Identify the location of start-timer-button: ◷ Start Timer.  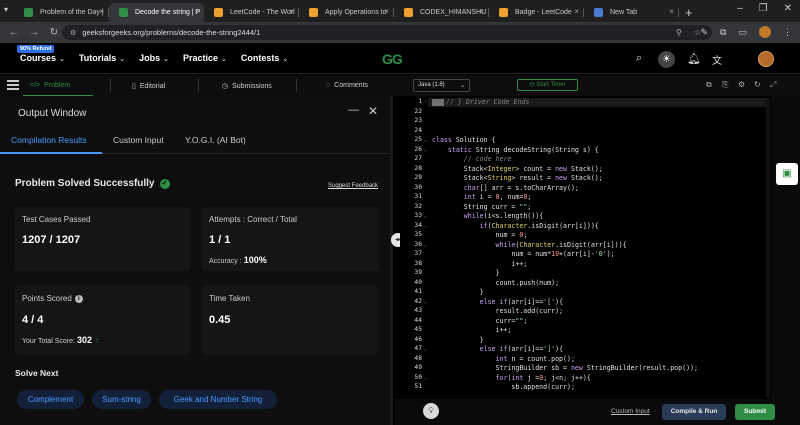
(547, 85).